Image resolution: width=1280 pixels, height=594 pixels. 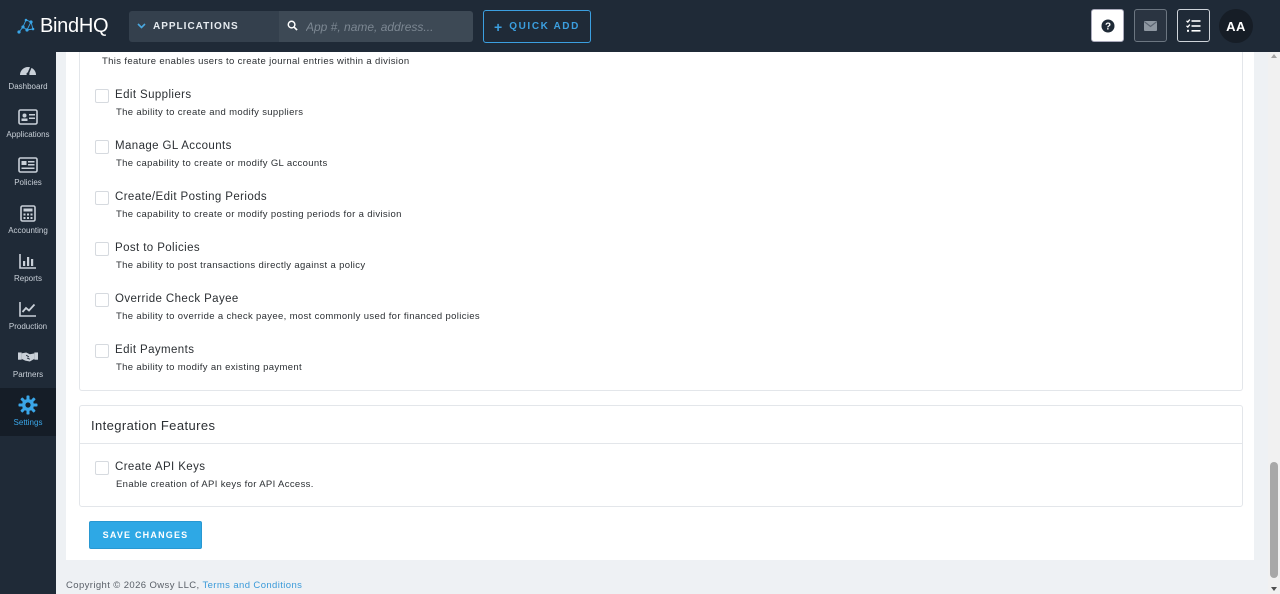 What do you see at coordinates (155, 350) in the screenshot?
I see `permission-name: Edit Payments` at bounding box center [155, 350].